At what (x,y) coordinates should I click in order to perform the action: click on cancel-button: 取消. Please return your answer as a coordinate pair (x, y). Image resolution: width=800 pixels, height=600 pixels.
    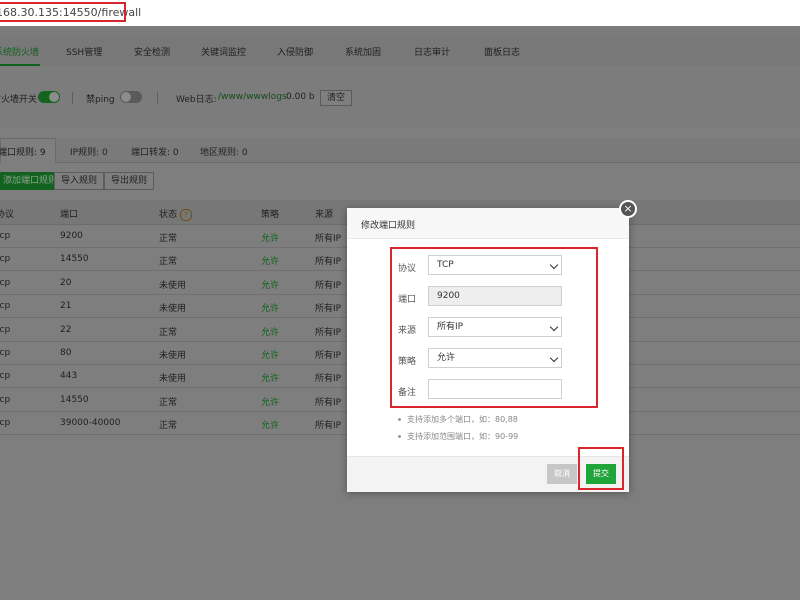
    Looking at the image, I should click on (562, 474).